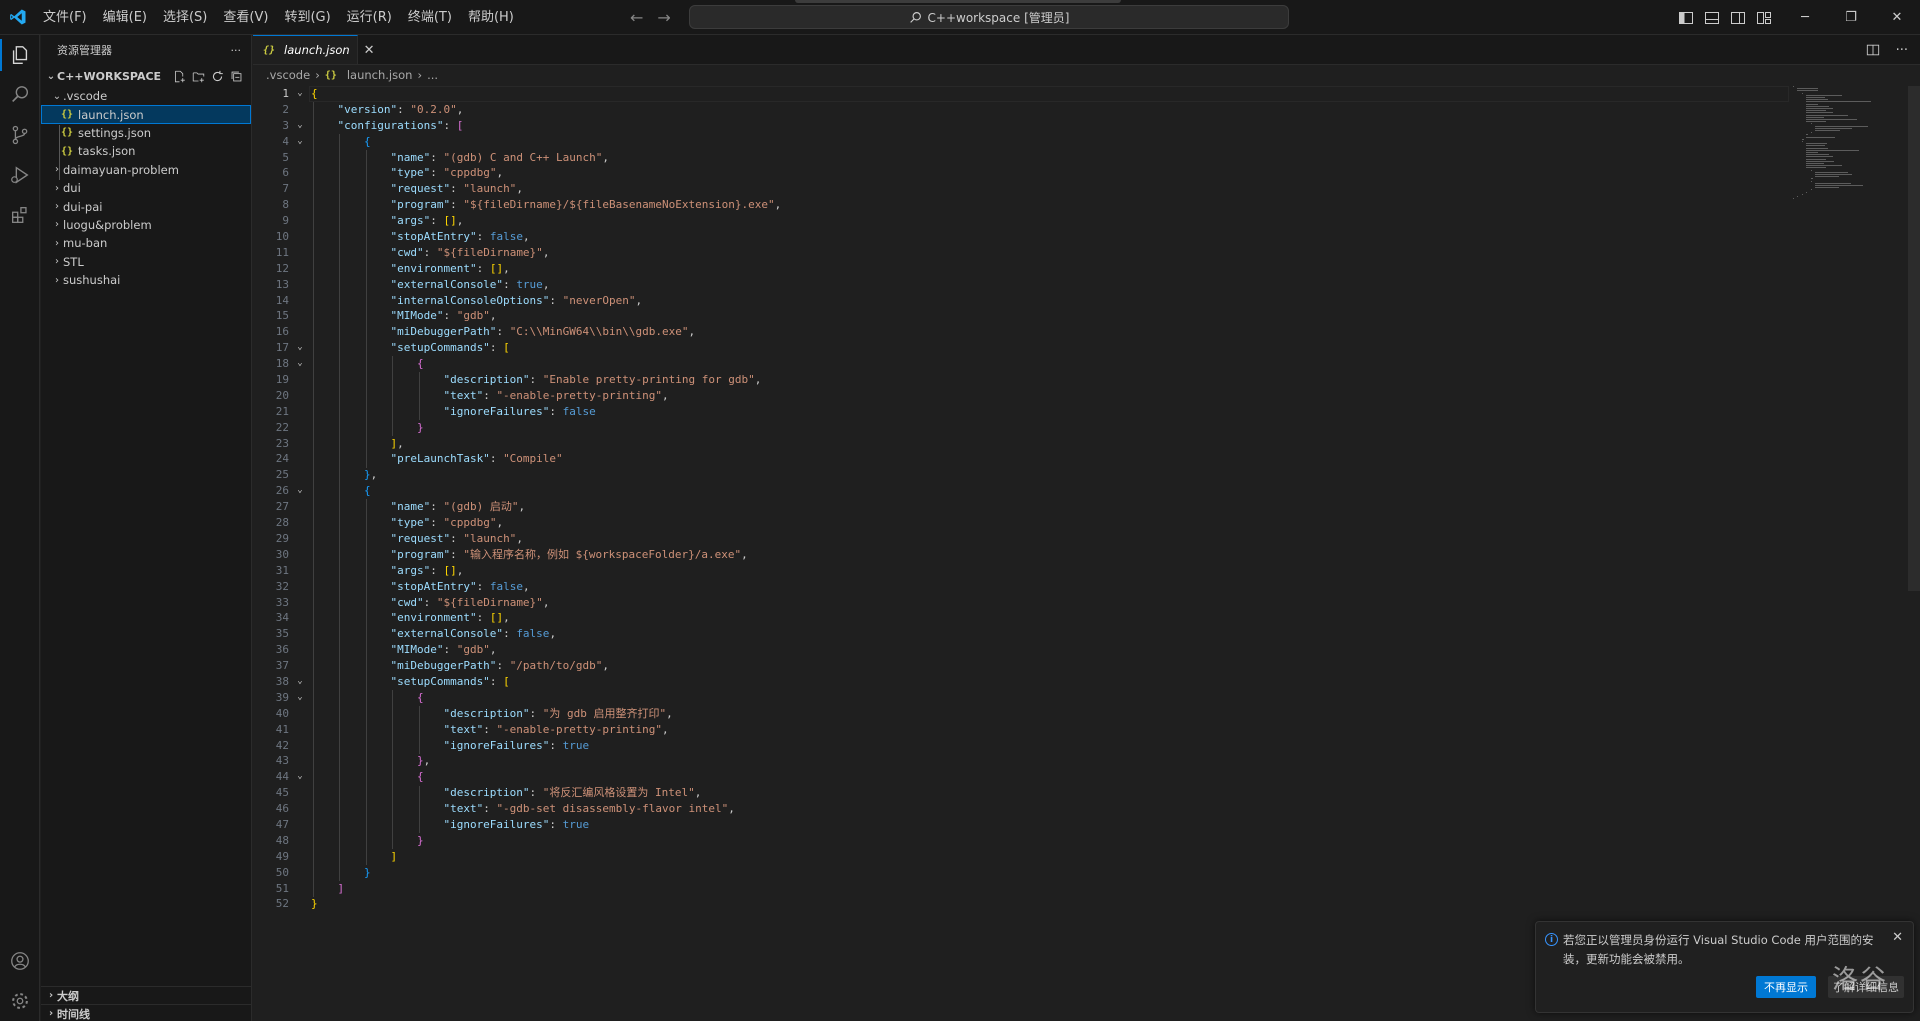 This screenshot has width=1920, height=1021. Describe the element at coordinates (146, 96) in the screenshot. I see `folder-vscode: ⌄ .vscode` at that location.